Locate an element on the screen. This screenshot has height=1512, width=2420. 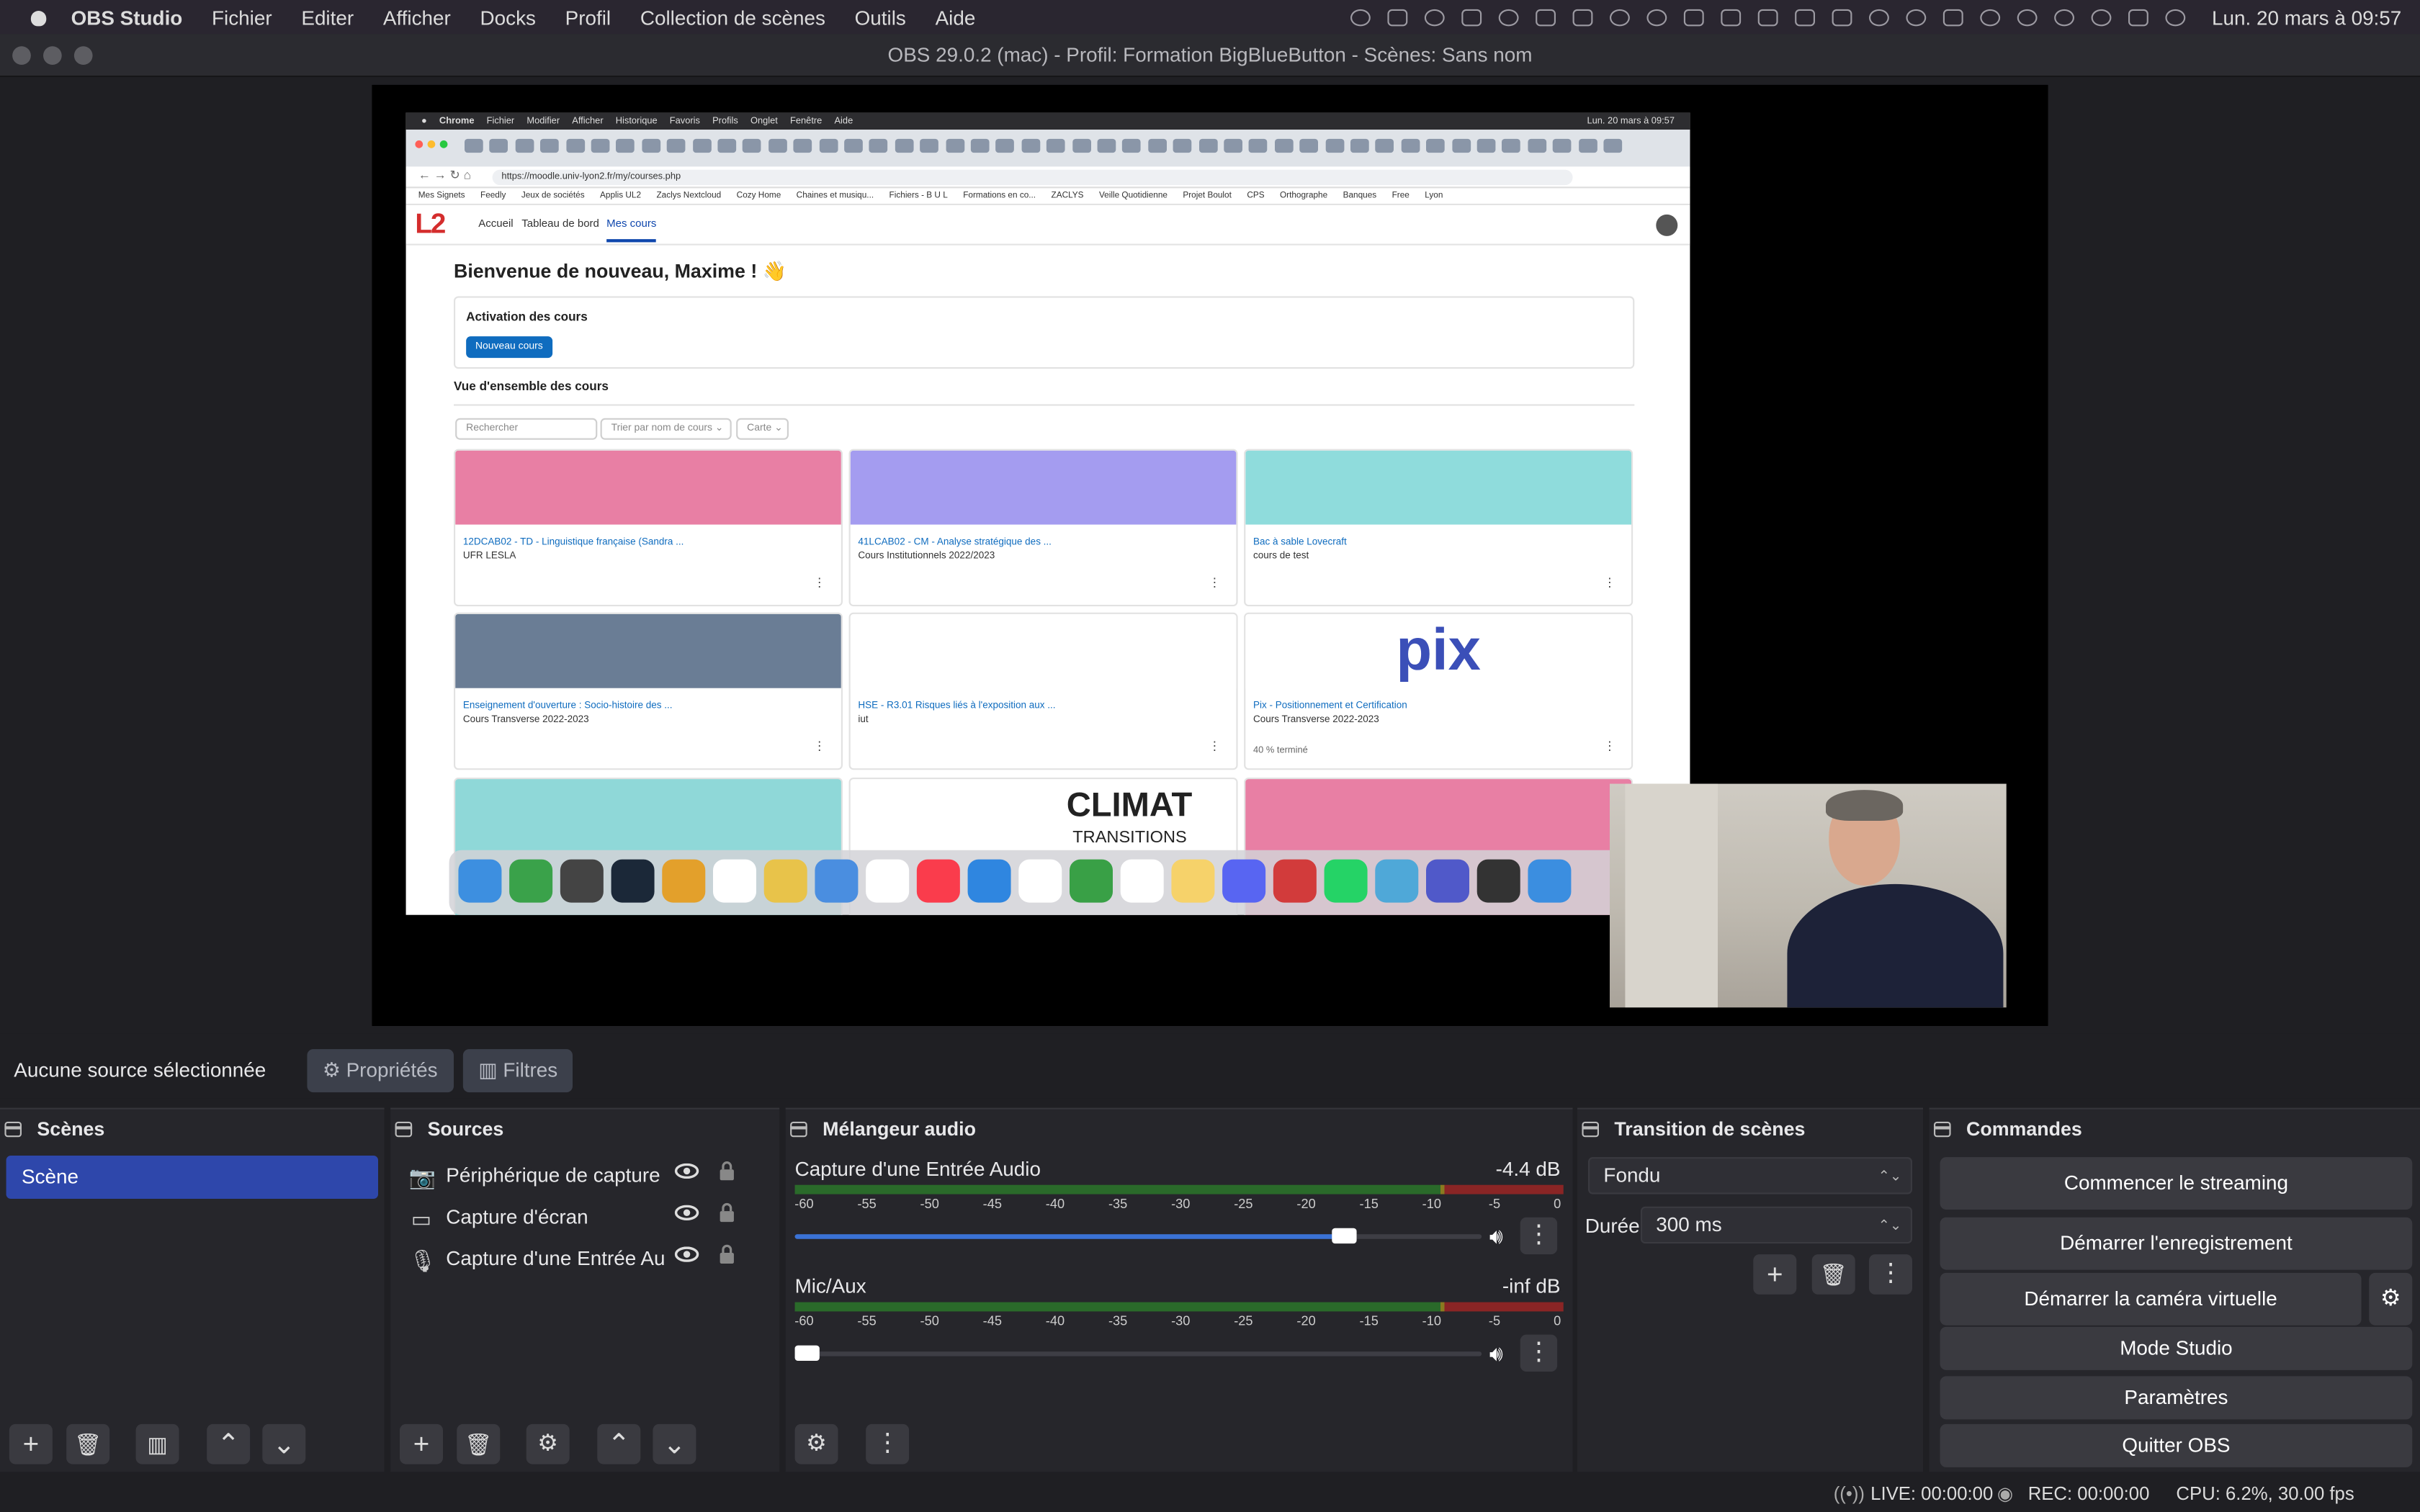
menu-editer: Editer is located at coordinates (327, 17).